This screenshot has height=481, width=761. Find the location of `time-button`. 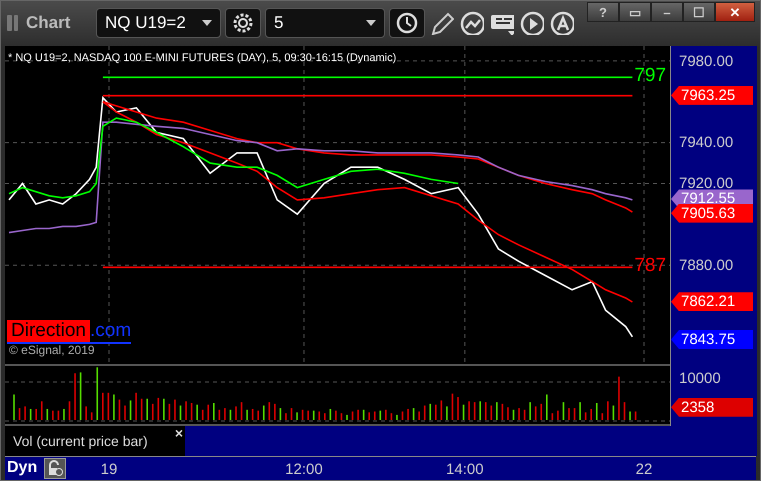

time-button is located at coordinates (407, 23).